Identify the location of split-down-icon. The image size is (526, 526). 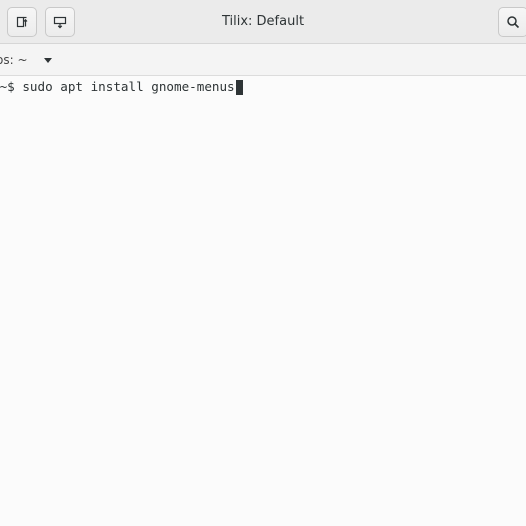
(60, 22).